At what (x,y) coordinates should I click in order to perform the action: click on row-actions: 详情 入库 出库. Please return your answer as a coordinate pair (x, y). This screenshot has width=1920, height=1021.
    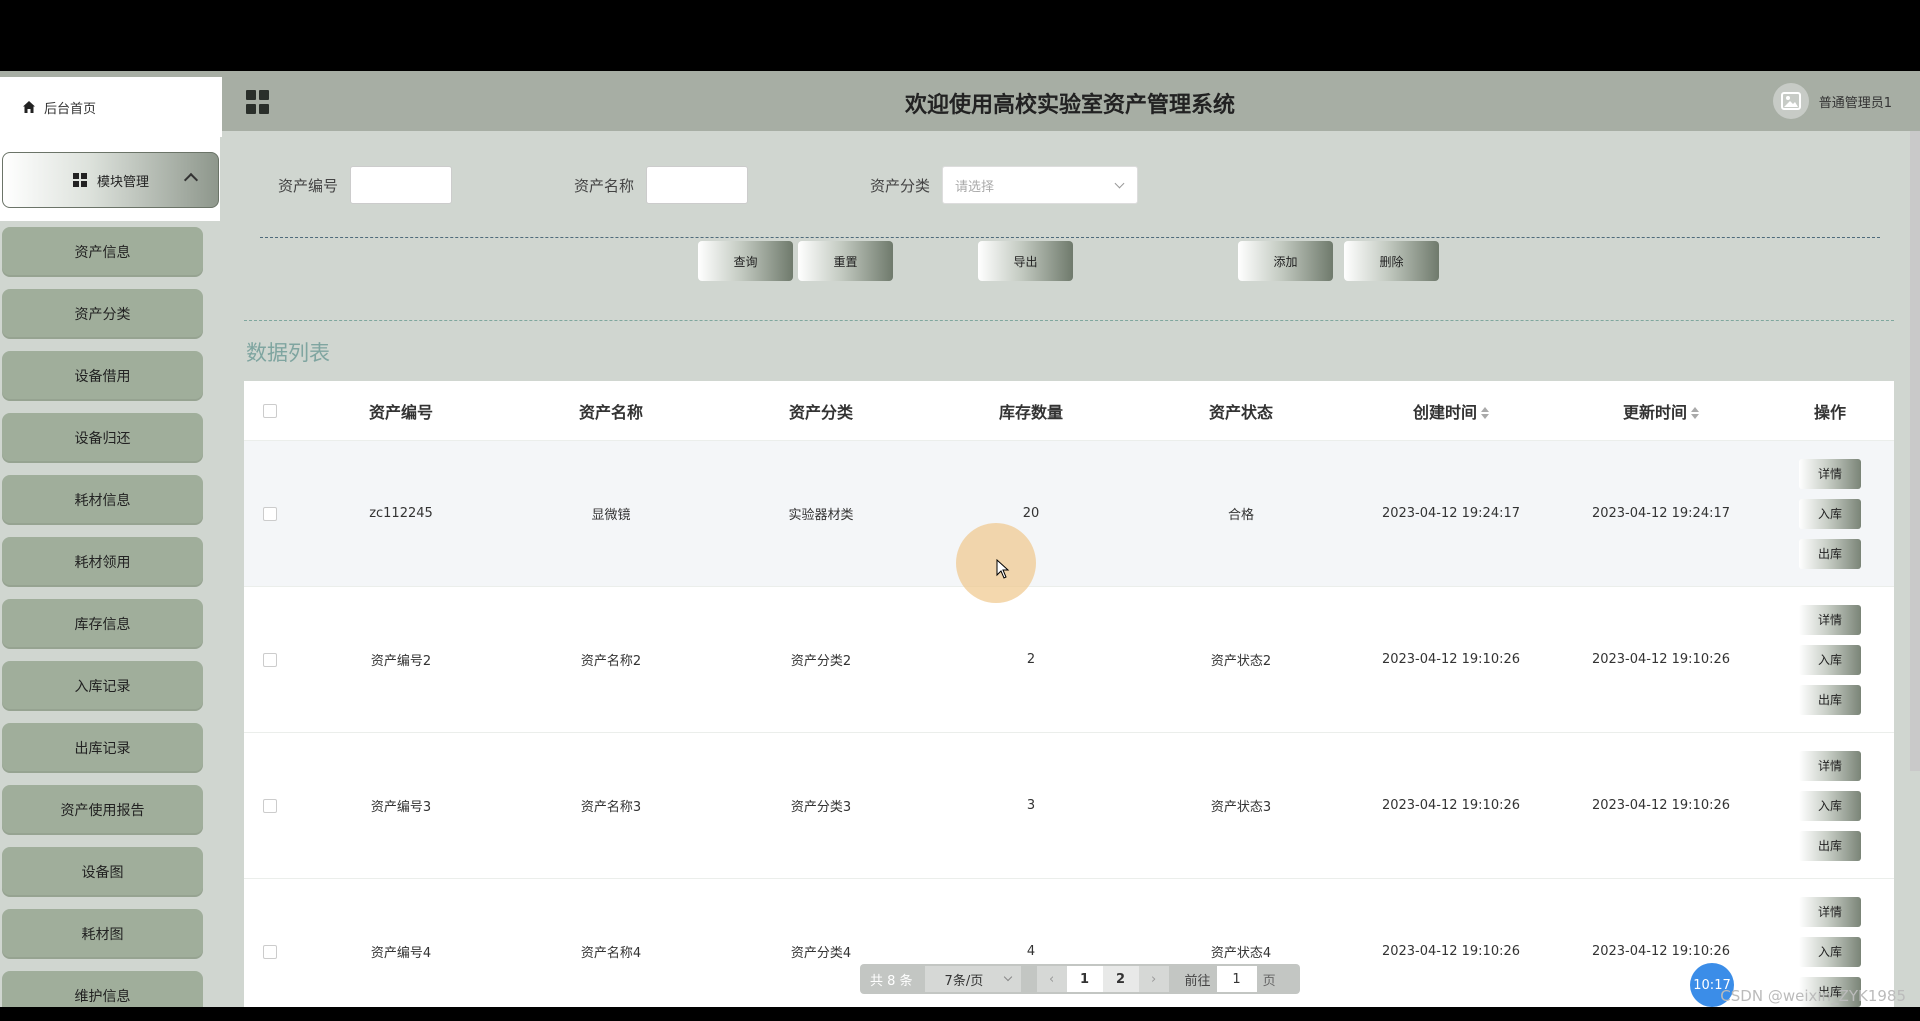
    Looking at the image, I should click on (1830, 659).